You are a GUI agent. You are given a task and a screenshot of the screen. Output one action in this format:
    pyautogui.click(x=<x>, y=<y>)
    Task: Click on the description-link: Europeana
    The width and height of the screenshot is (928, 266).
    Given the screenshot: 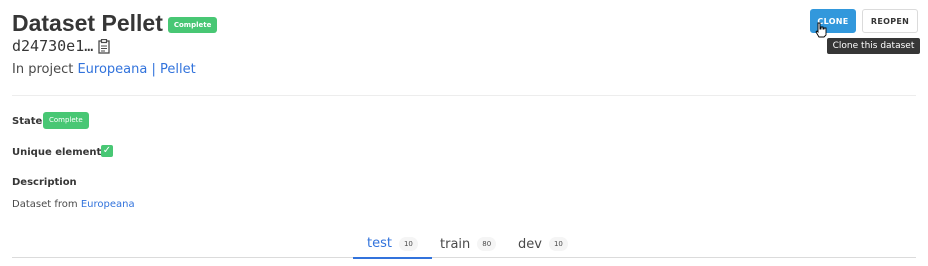 What is the action you would take?
    pyautogui.click(x=108, y=204)
    